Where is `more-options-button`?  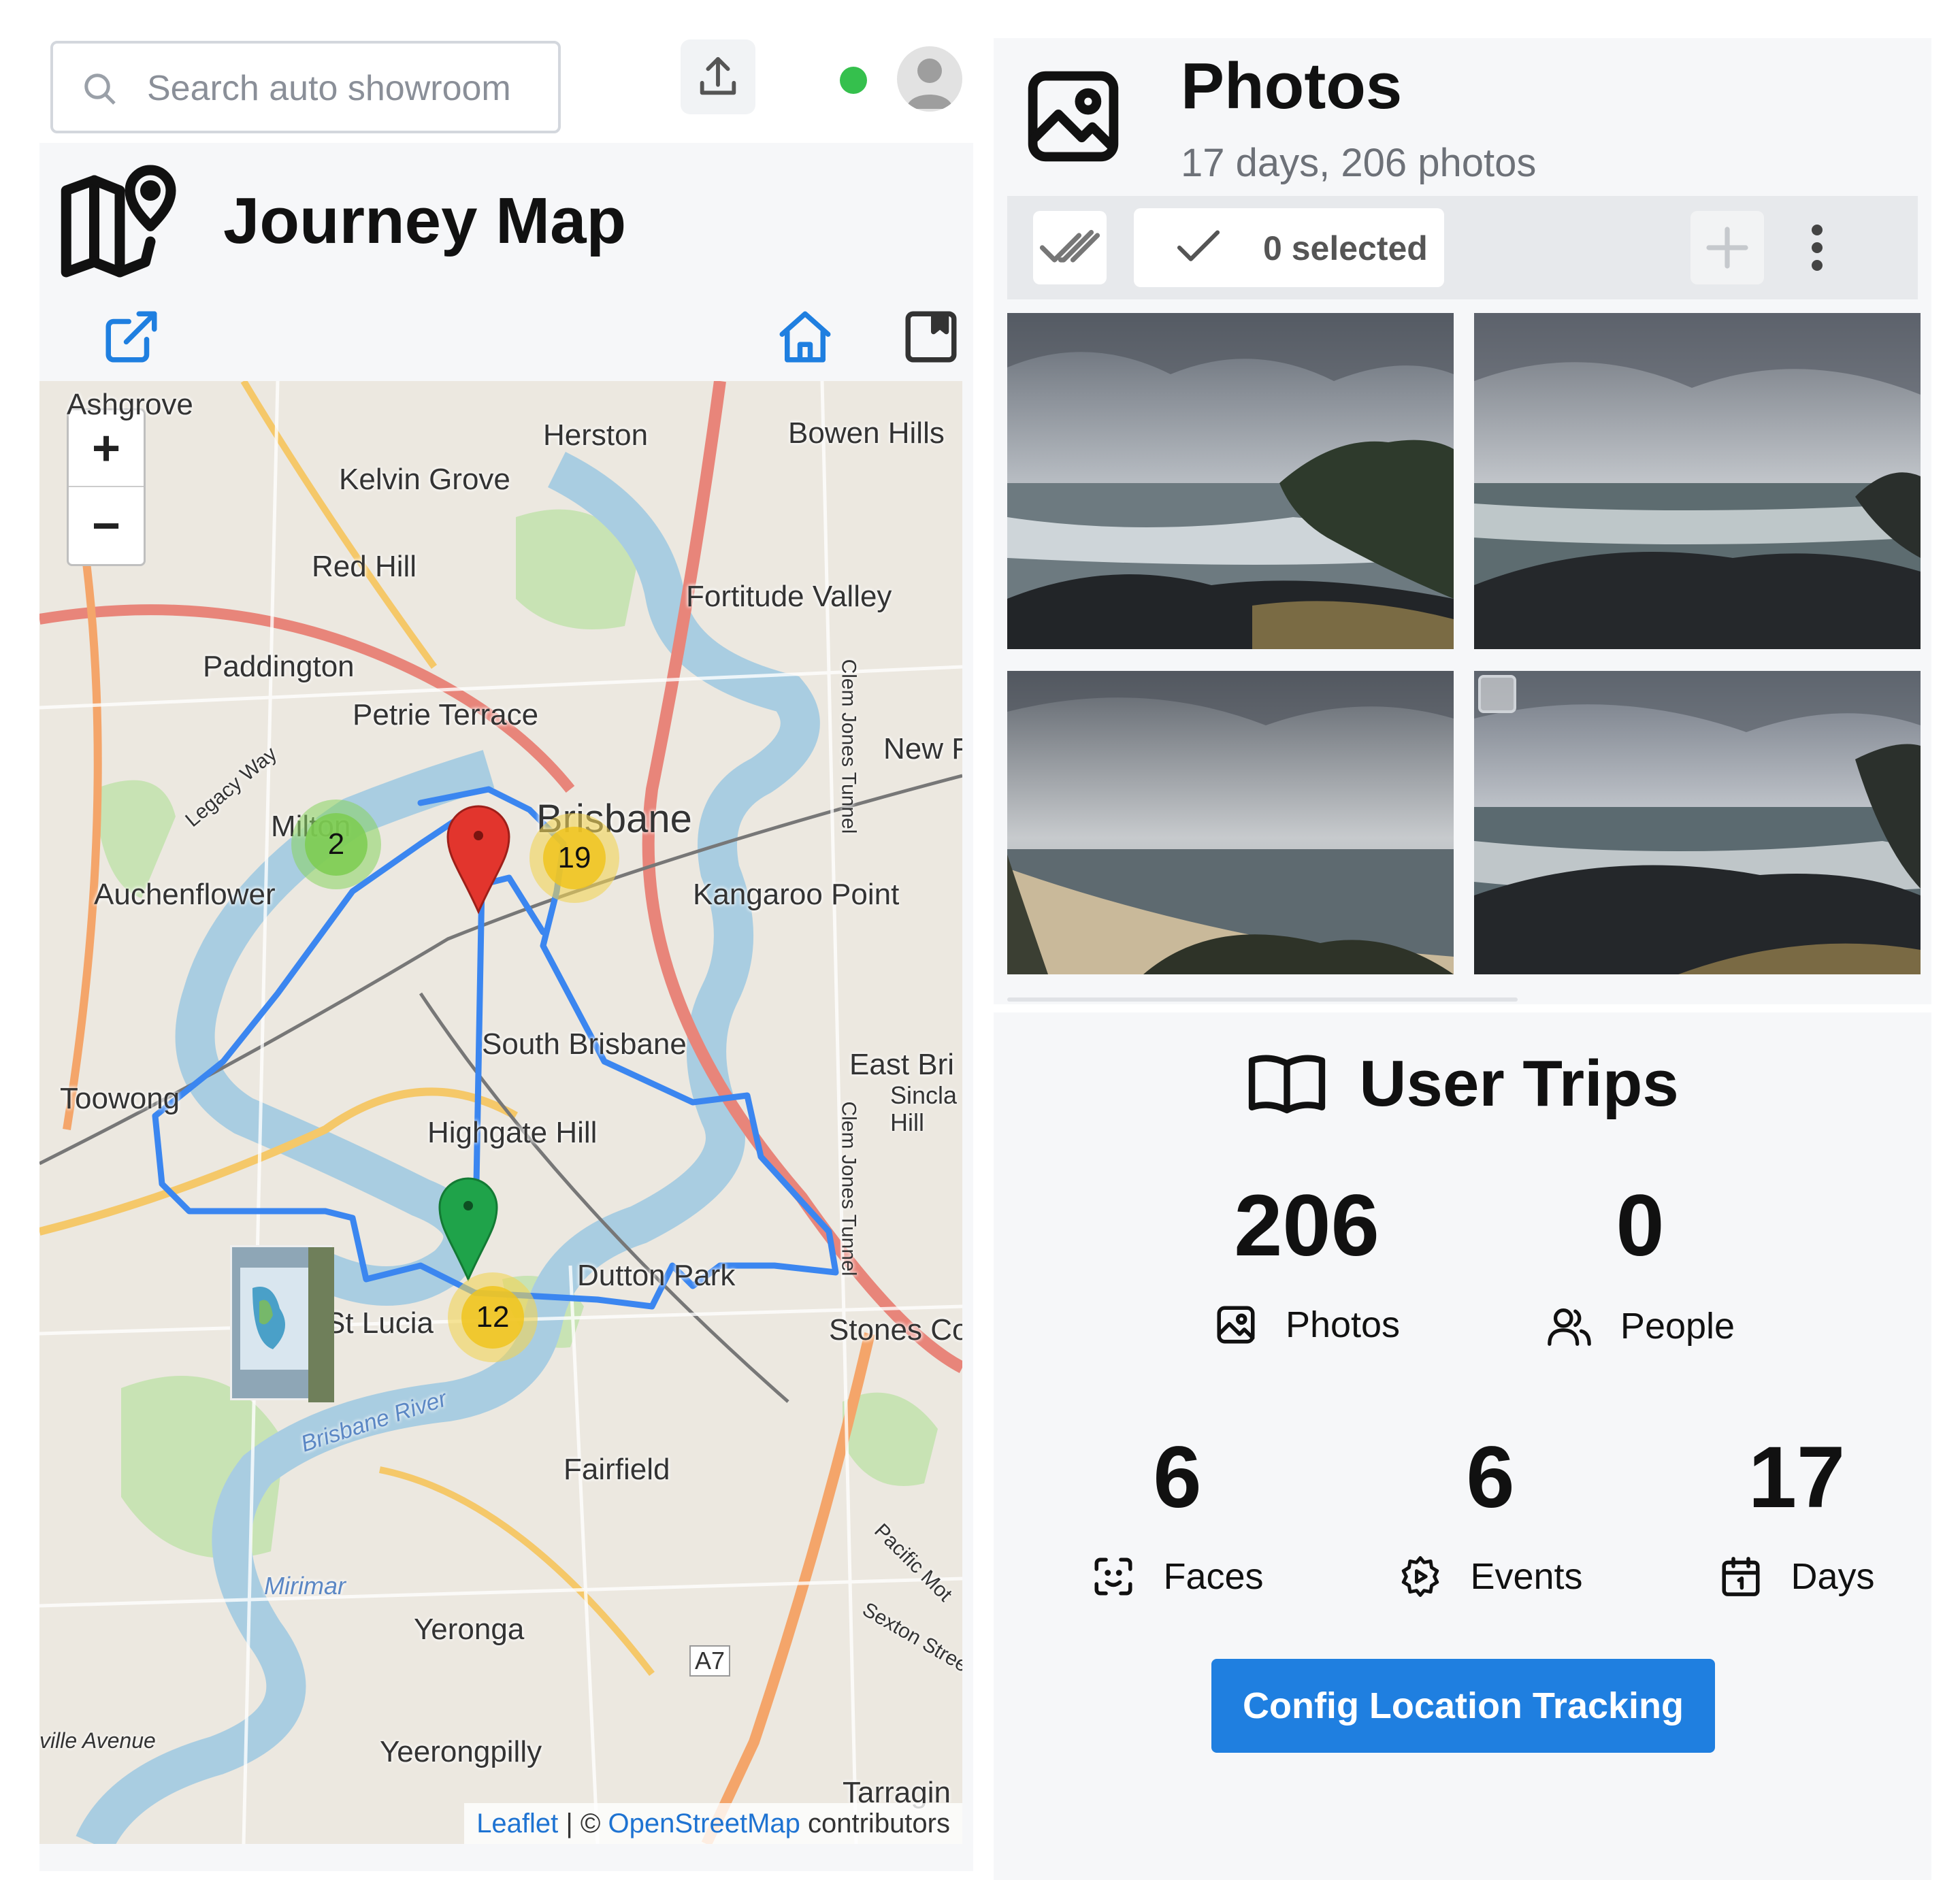 more-options-button is located at coordinates (1818, 247).